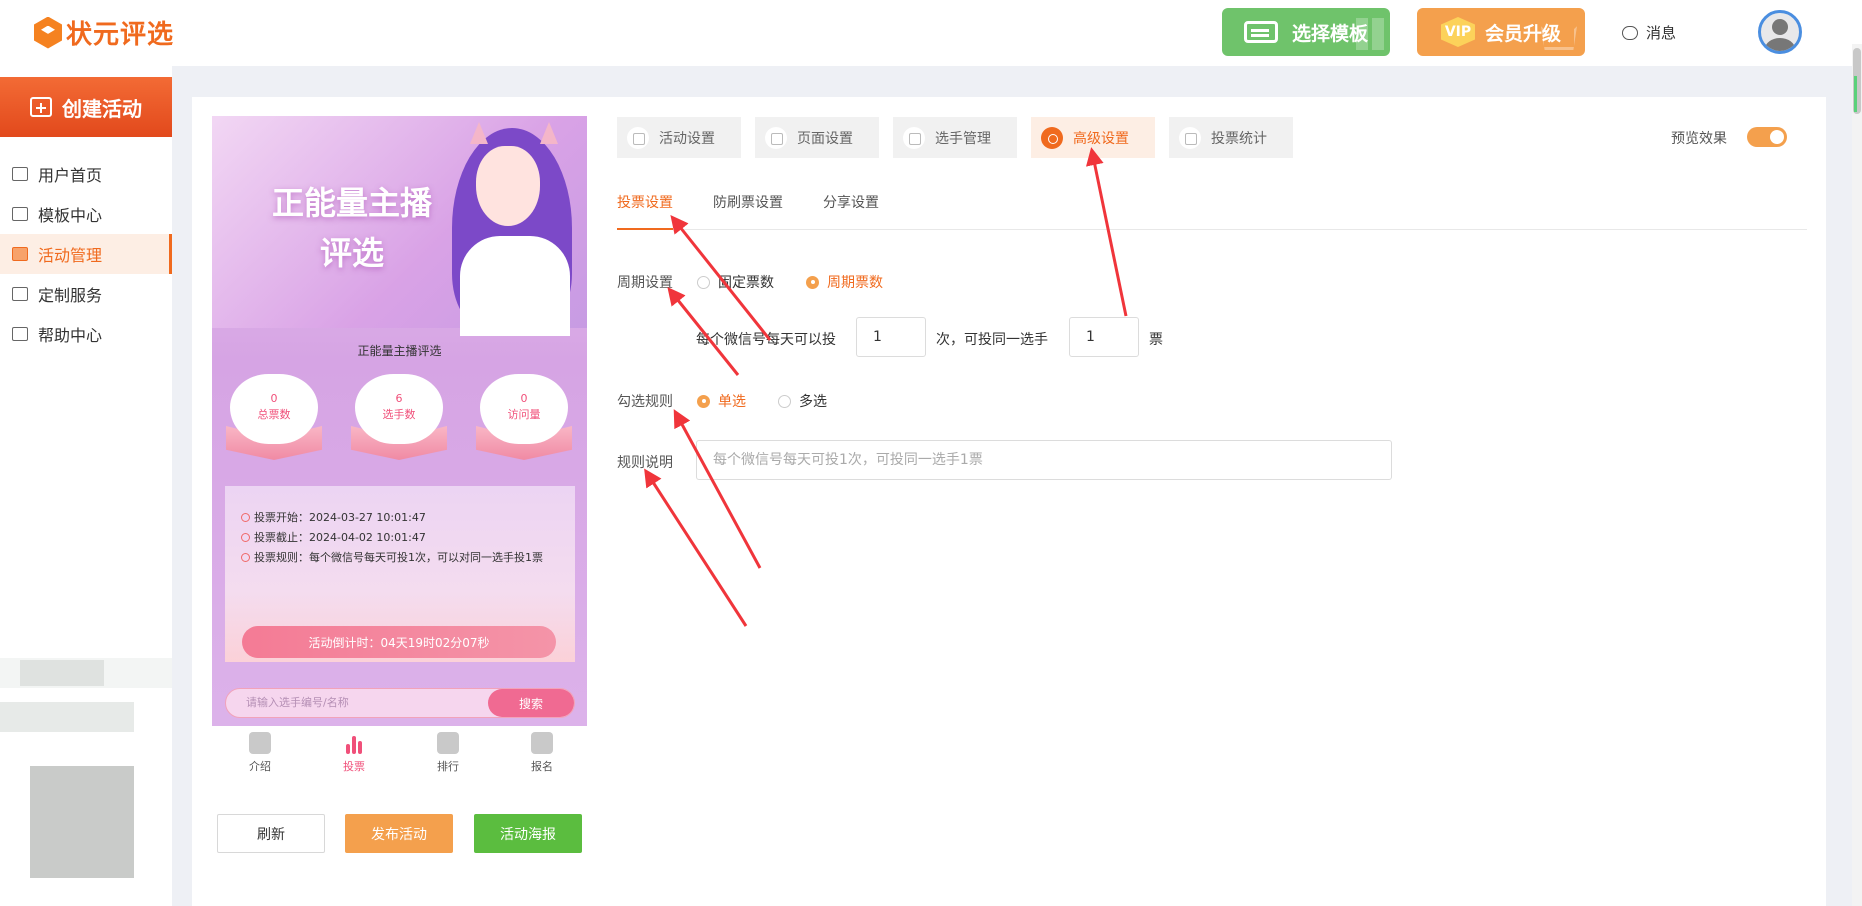  I want to click on sidebar-item-label: 活动管理, so click(70, 255).